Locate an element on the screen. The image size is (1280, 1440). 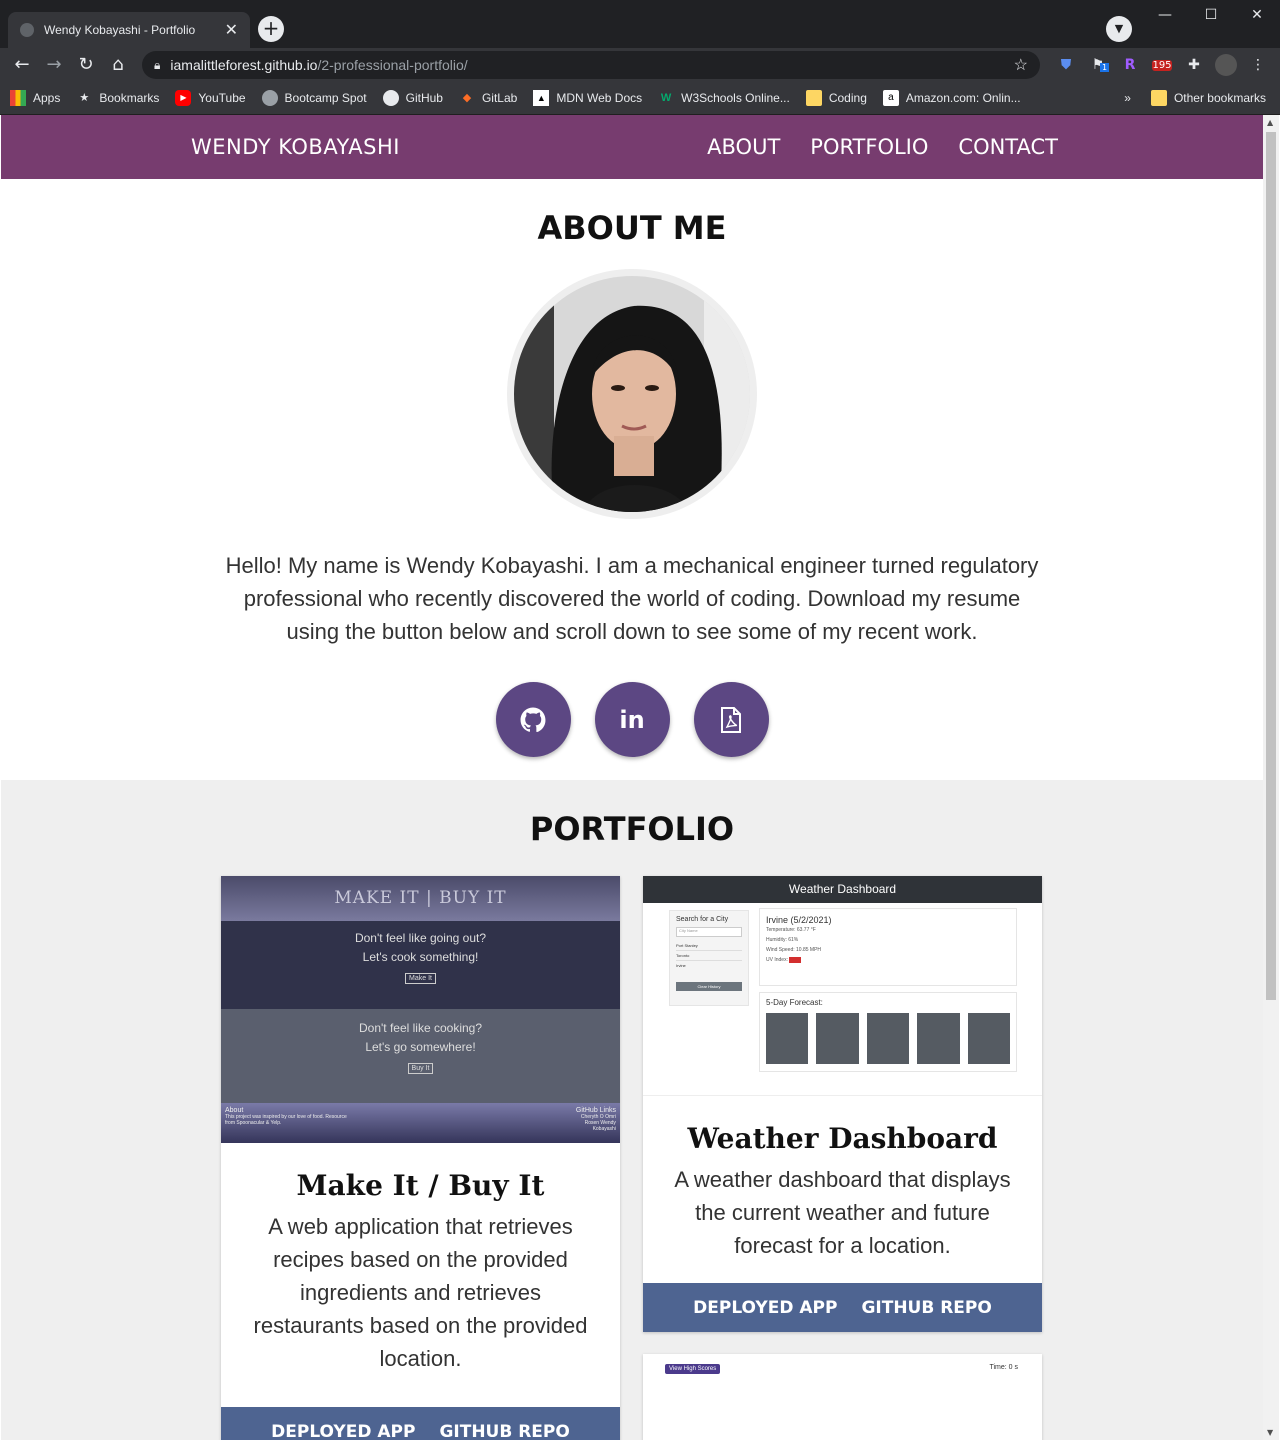
thumb-text: Search for a City is located at coordinates (702, 919).